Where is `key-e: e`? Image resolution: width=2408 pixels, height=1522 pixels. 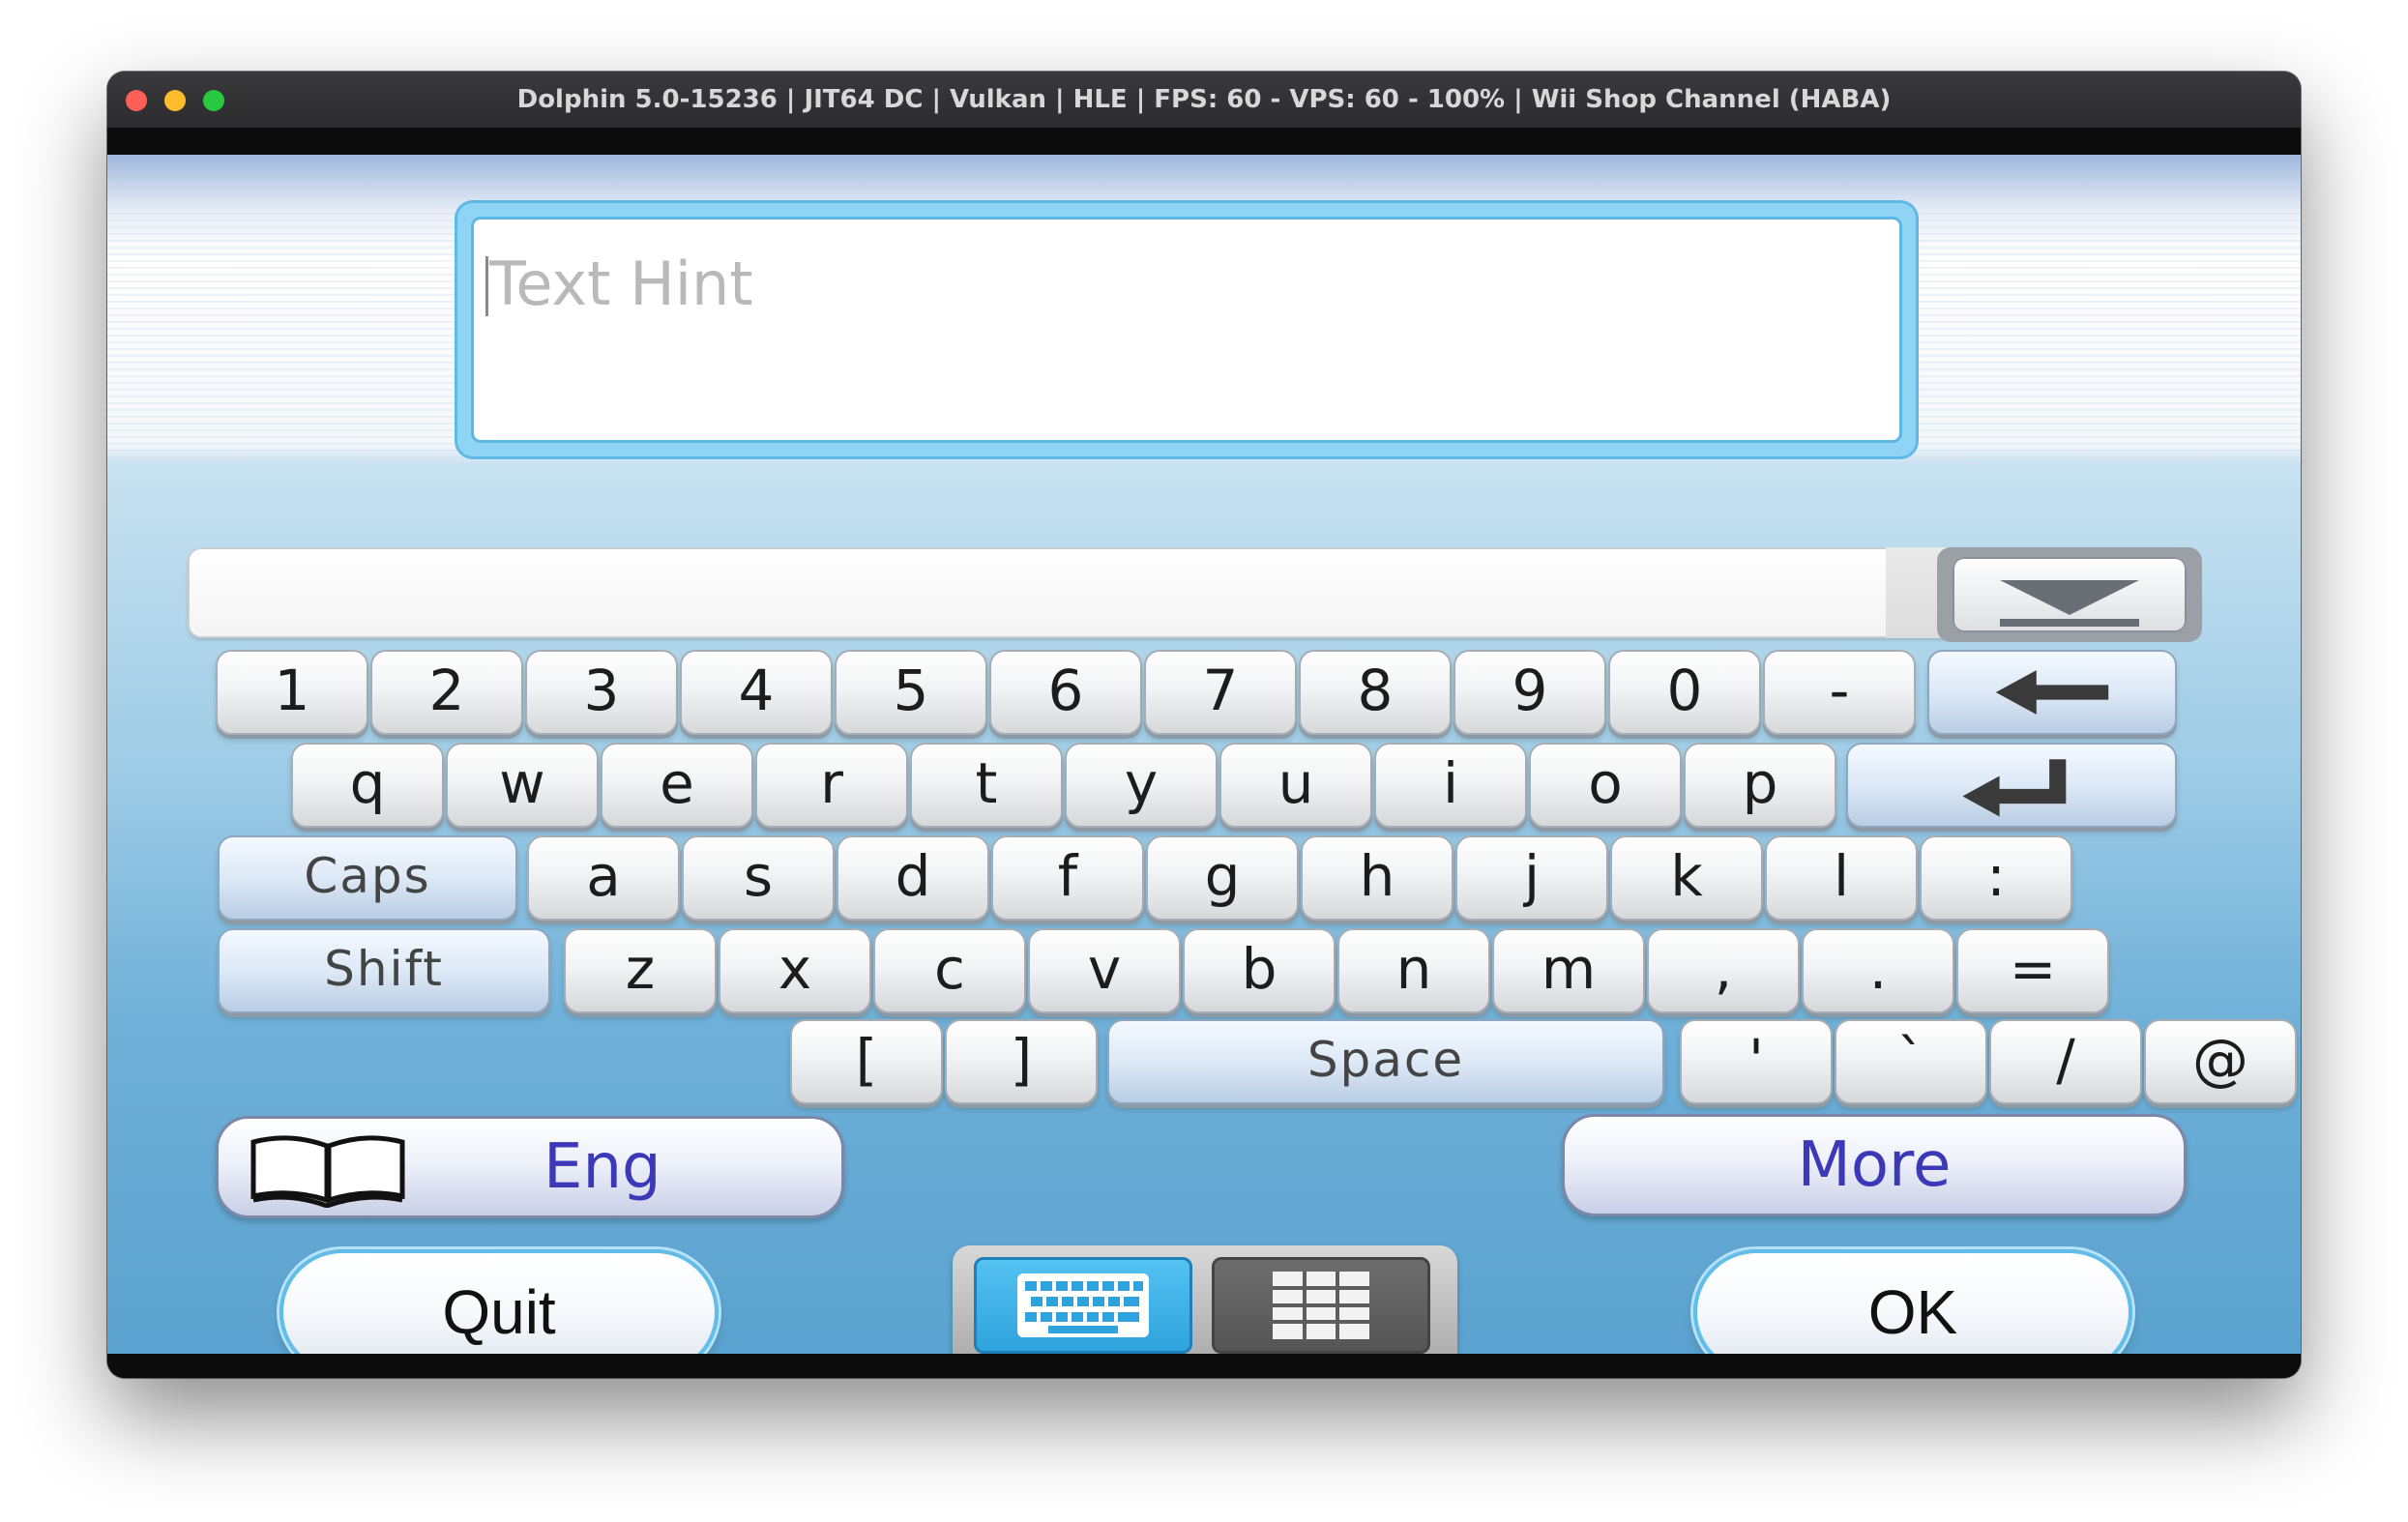 key-e: e is located at coordinates (677, 785).